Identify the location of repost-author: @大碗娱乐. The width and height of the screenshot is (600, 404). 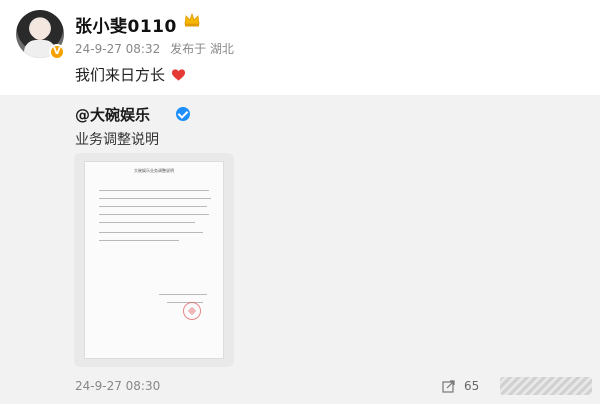
(112, 114).